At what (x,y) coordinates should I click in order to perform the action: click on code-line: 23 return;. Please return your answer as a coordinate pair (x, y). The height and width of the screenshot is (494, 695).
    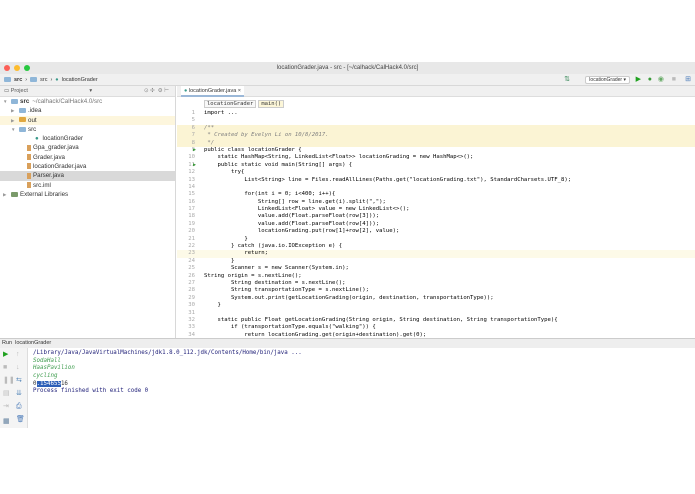
    Looking at the image, I should click on (436, 254).